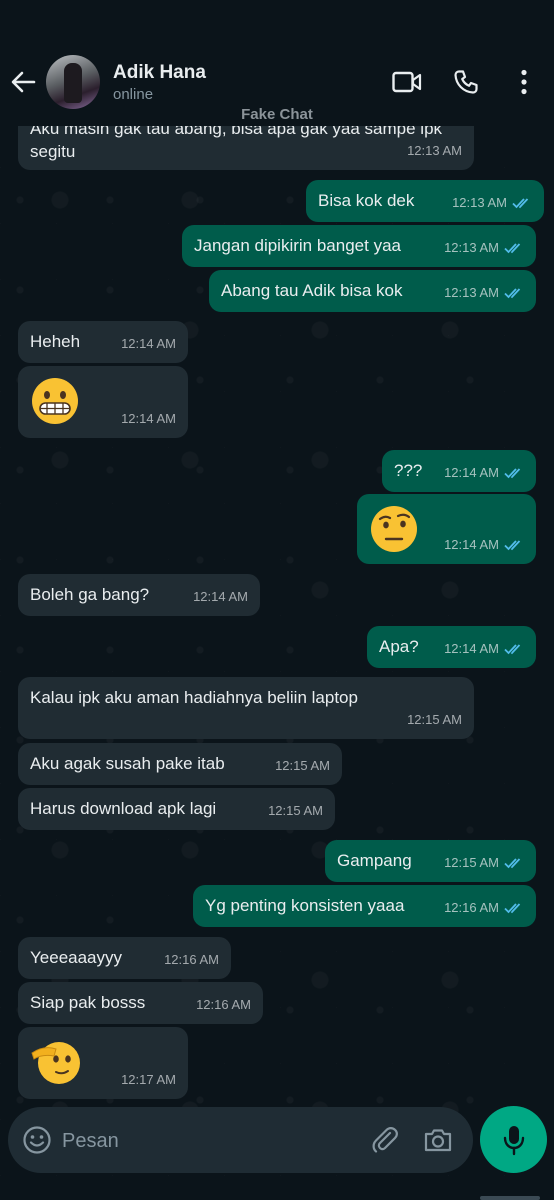 The height and width of the screenshot is (1200, 554). I want to click on message-text: Bisa kok dek, so click(366, 200).